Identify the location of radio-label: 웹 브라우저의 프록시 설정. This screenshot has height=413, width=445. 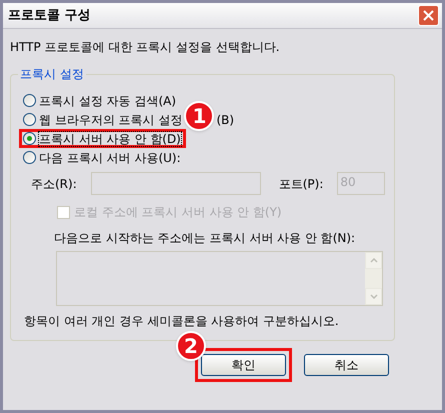
(110, 119).